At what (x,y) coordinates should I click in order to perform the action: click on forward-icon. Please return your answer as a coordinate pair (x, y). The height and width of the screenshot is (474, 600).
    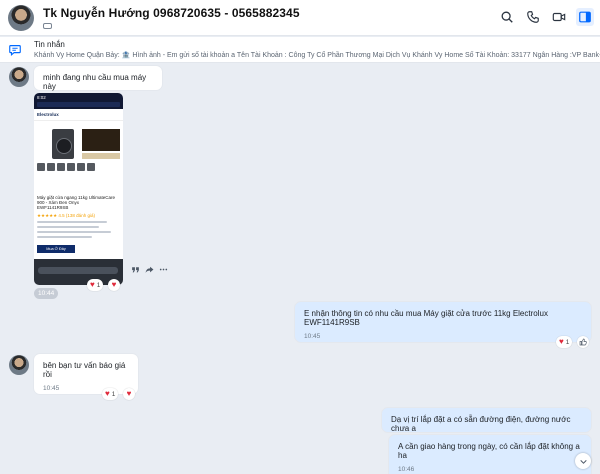
    Looking at the image, I should click on (149, 269).